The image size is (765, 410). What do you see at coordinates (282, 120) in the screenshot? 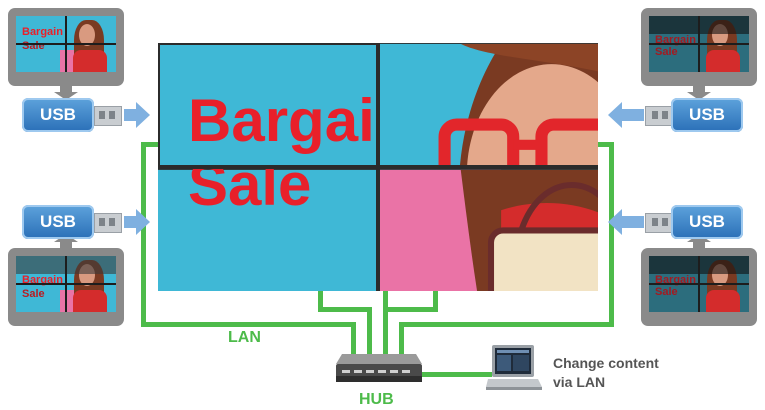
I see `headline-line1: Bargain` at bounding box center [282, 120].